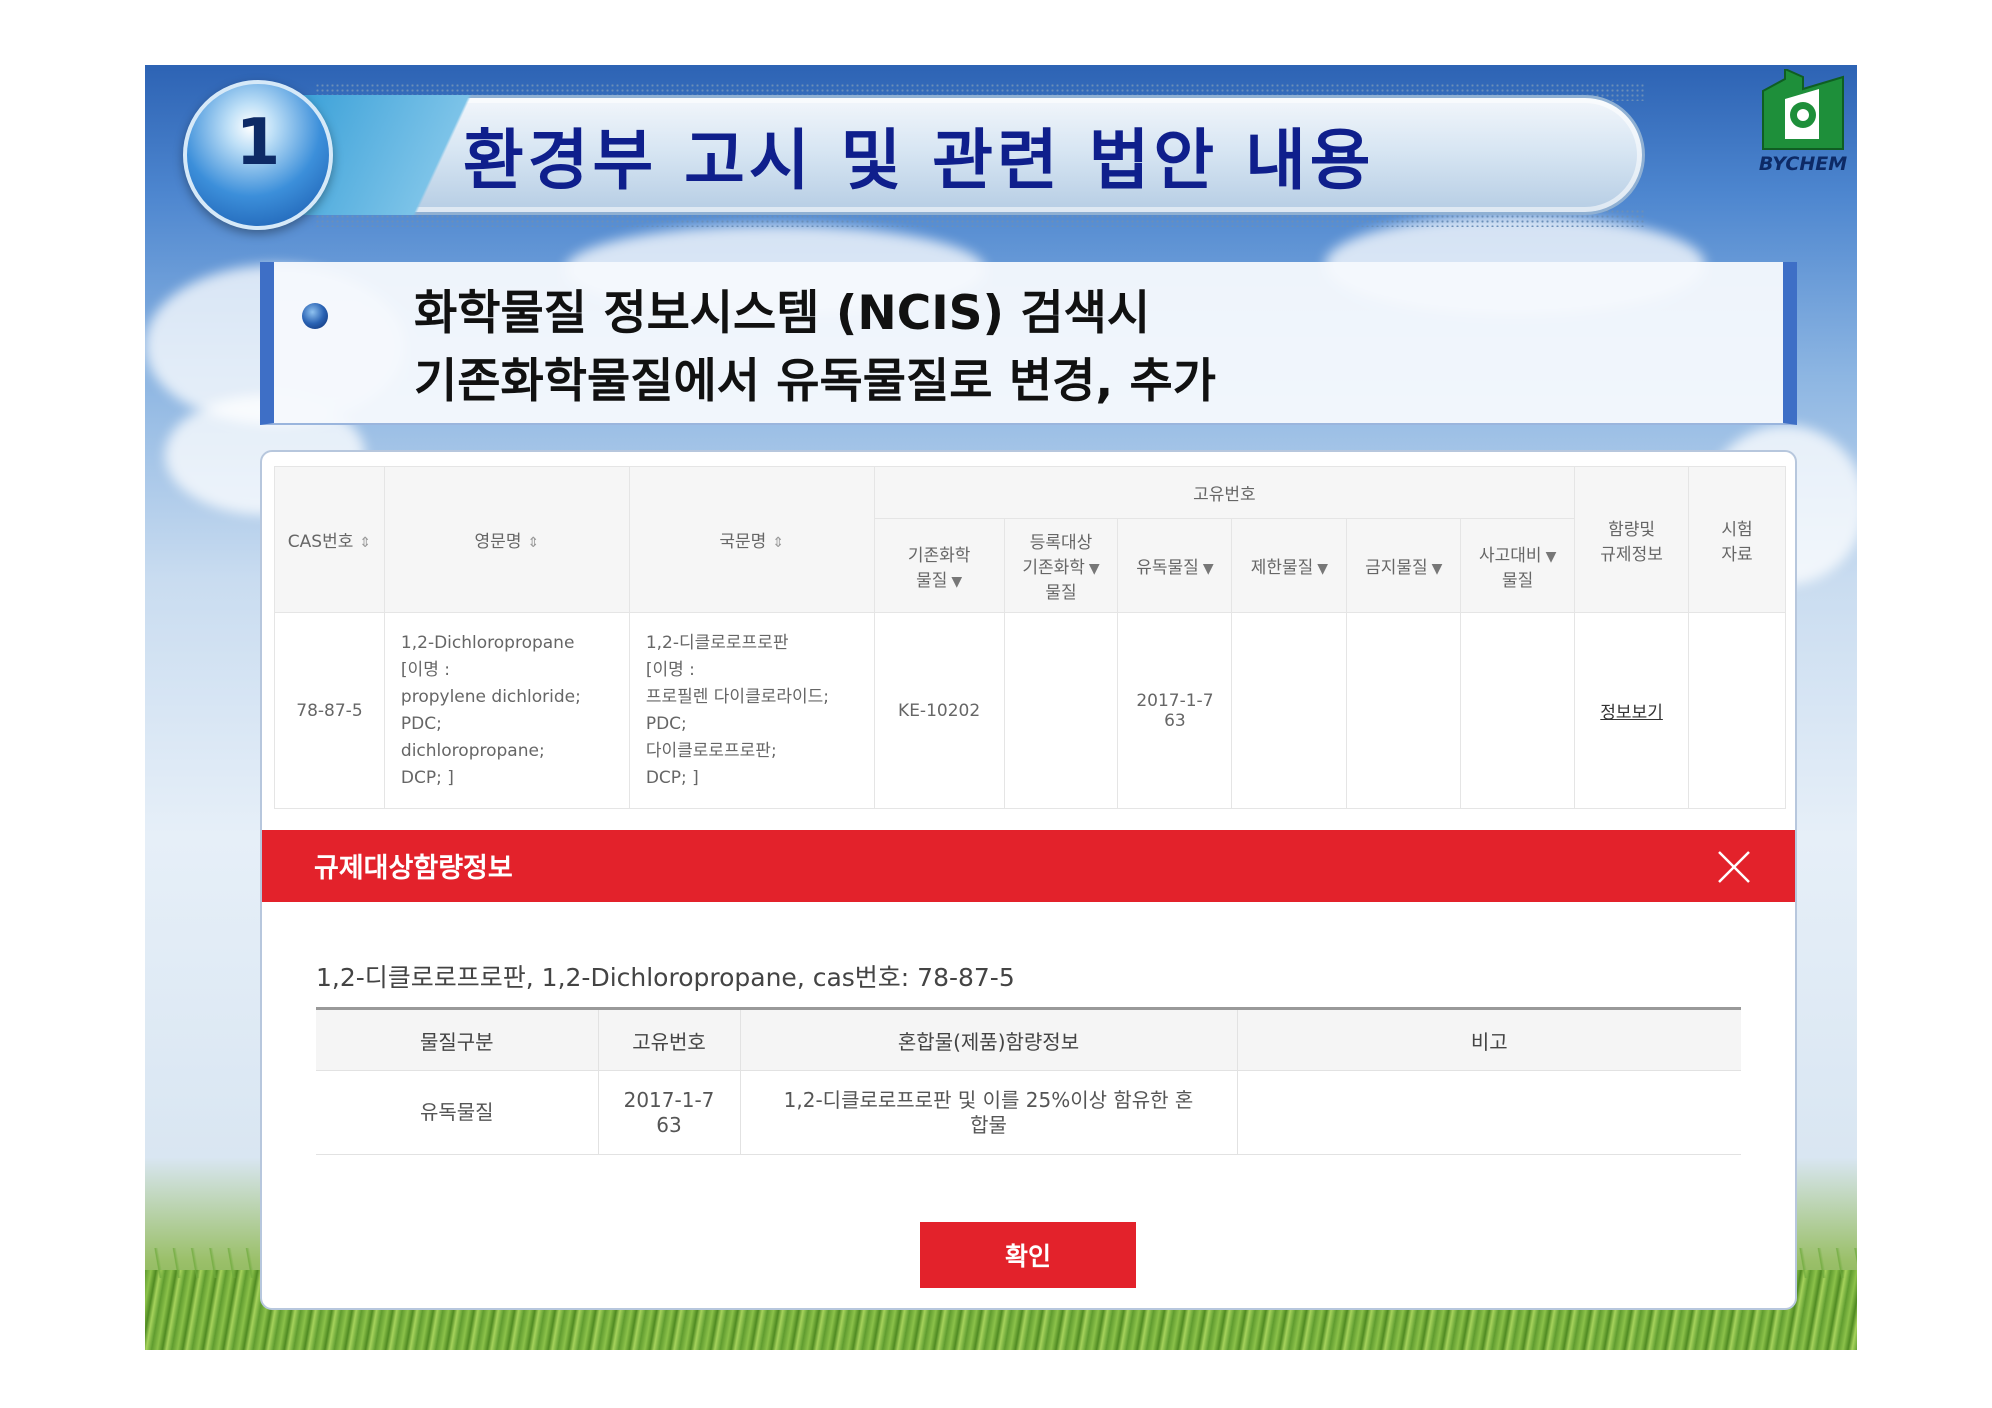  I want to click on cell-note, so click(1489, 1112).